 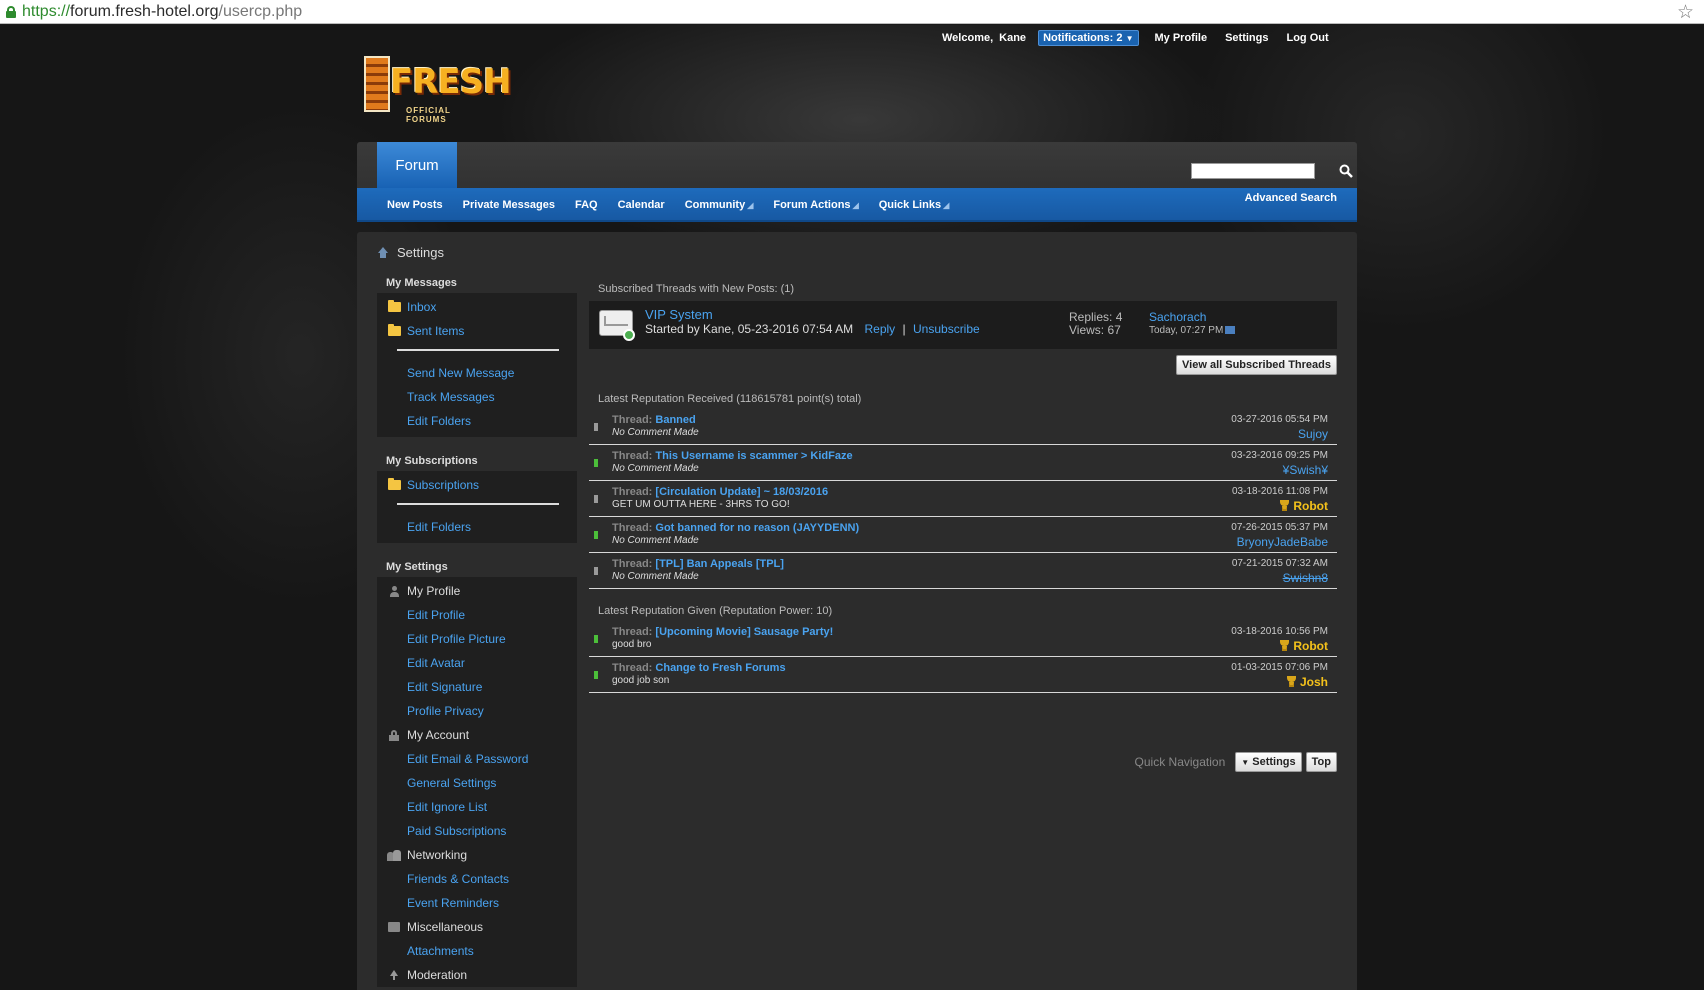 I want to click on sidebar-item-paid-subscriptions: Paid Subscriptions, so click(x=477, y=831).